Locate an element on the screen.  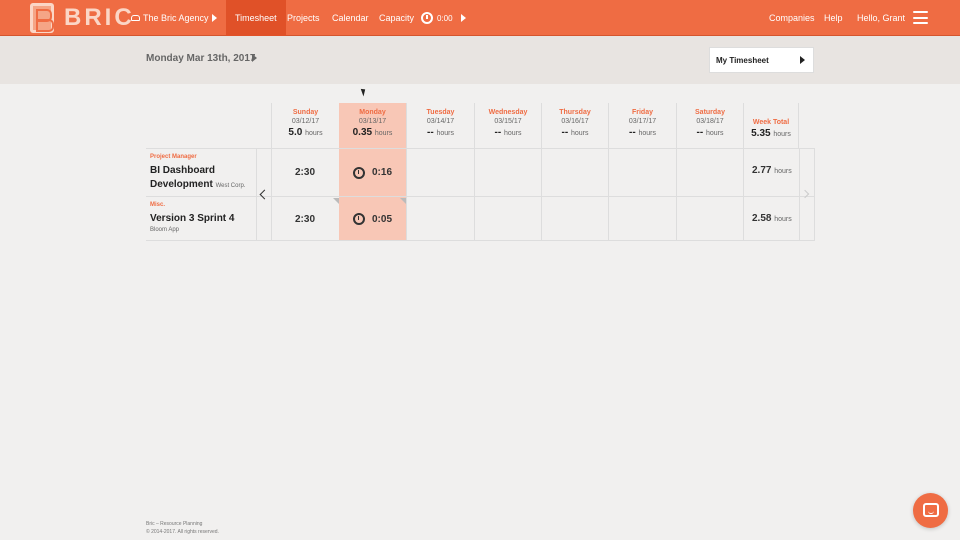
project-client: West Corp. is located at coordinates (230, 186).